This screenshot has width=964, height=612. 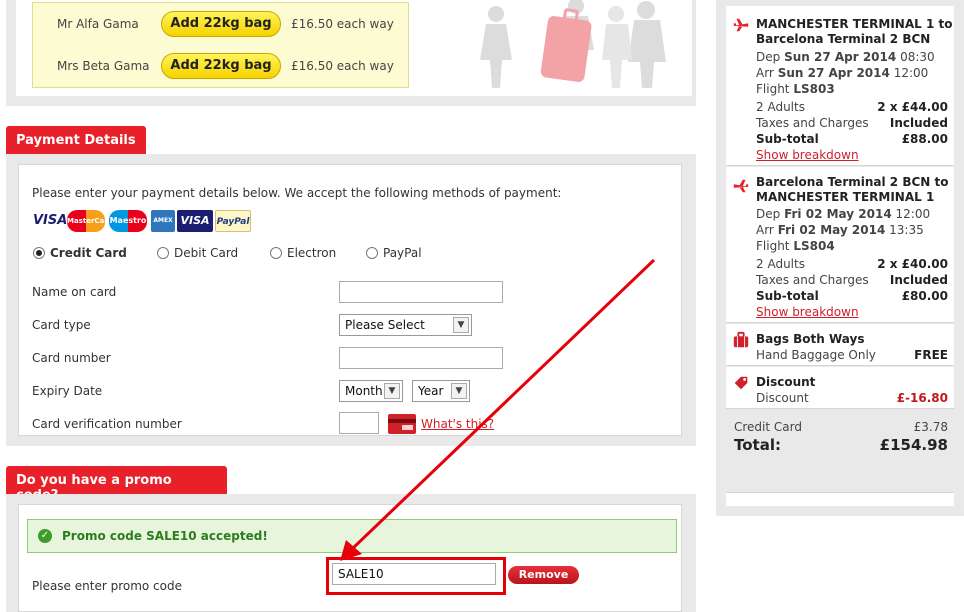 What do you see at coordinates (852, 182) in the screenshot?
I see `inbound-route-line1: Barcelona Terminal 2 BCN to` at bounding box center [852, 182].